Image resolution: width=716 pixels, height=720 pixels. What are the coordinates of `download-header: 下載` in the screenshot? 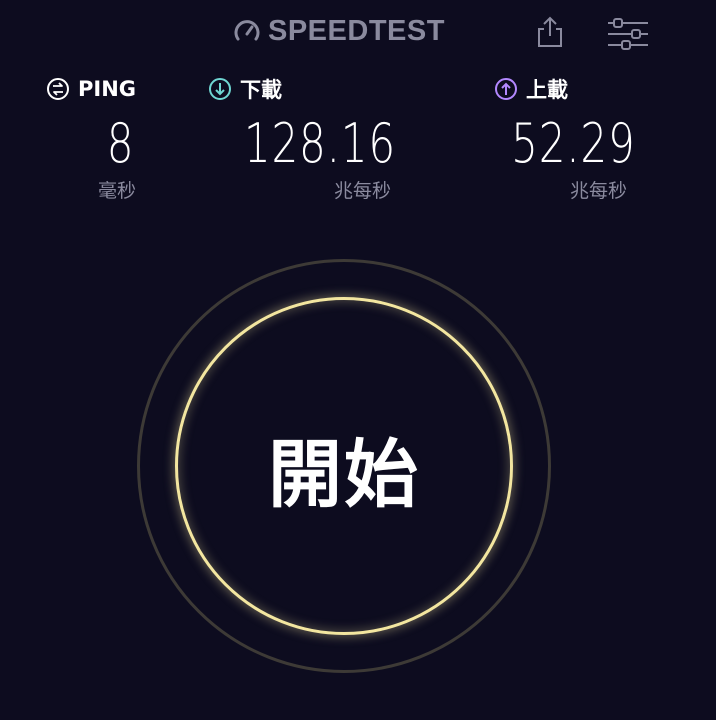 It's located at (308, 89).